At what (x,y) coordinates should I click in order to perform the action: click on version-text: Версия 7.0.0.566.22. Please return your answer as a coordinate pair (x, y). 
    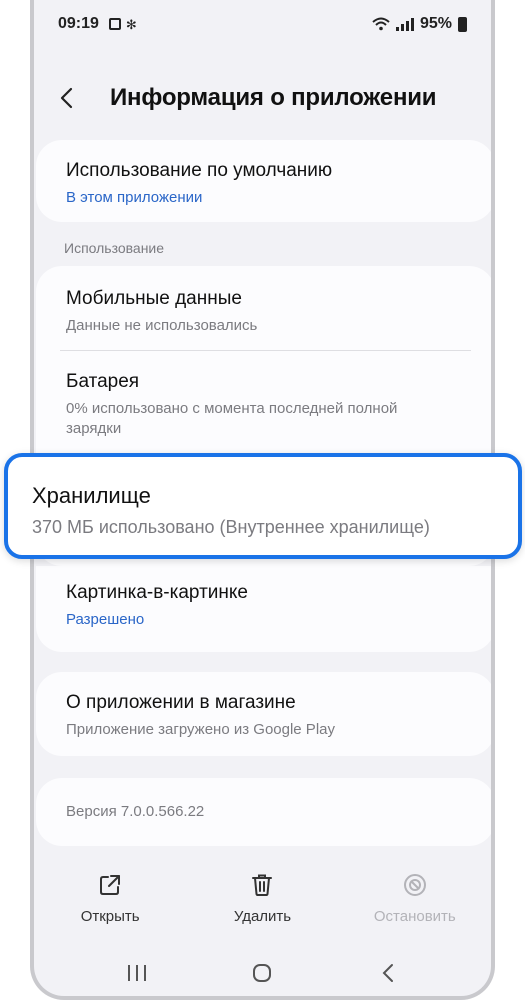
    Looking at the image, I should click on (135, 811).